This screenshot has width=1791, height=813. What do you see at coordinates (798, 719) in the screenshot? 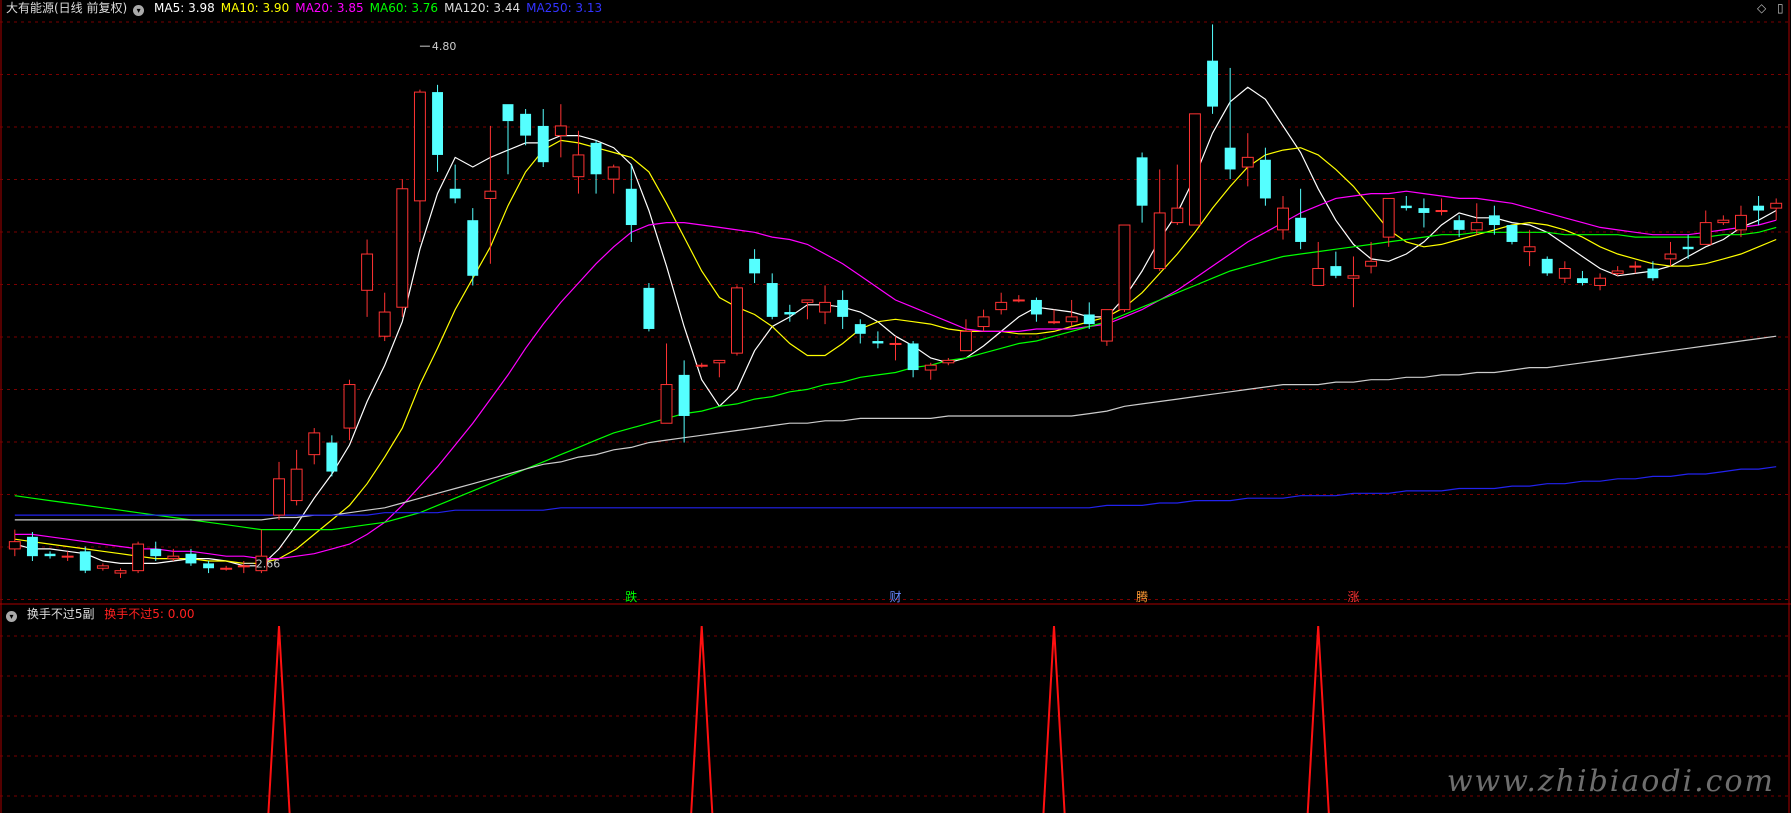
I see `indicator-spike-line` at bounding box center [798, 719].